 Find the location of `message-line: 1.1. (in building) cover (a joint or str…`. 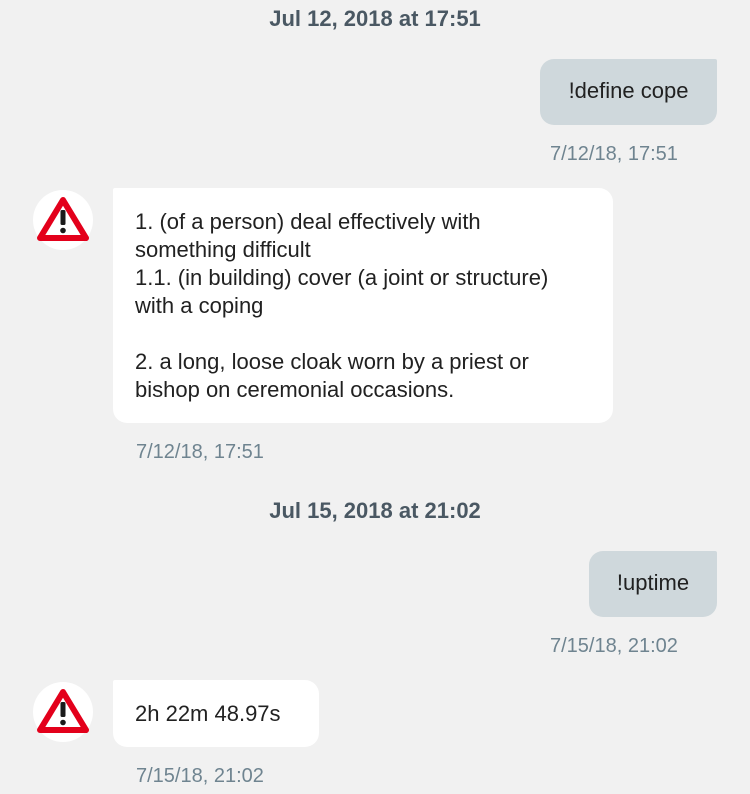

message-line: 1.1. (in building) cover (a joint or str… is located at coordinates (342, 277).